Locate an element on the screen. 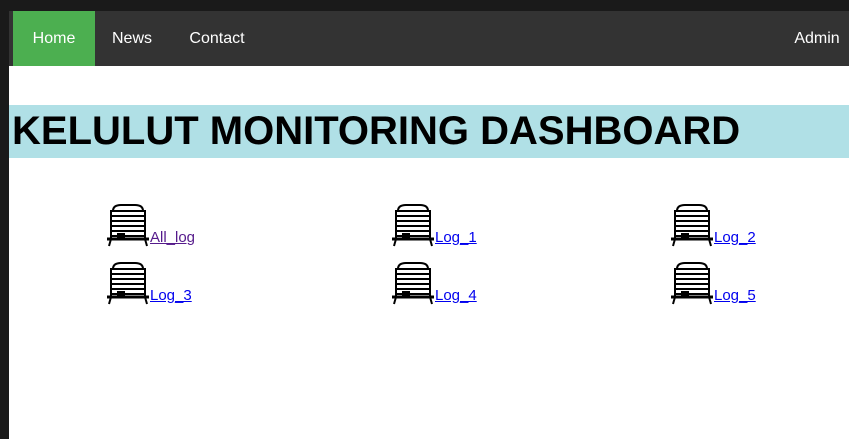 This screenshot has width=849, height=439. log-item-3: Log_3 is located at coordinates (185, 288).